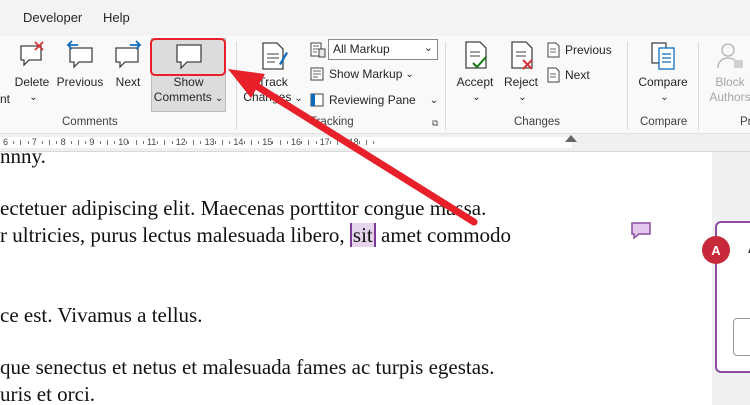 The image size is (750, 405). What do you see at coordinates (664, 122) in the screenshot?
I see `compare-group-label: Compare` at bounding box center [664, 122].